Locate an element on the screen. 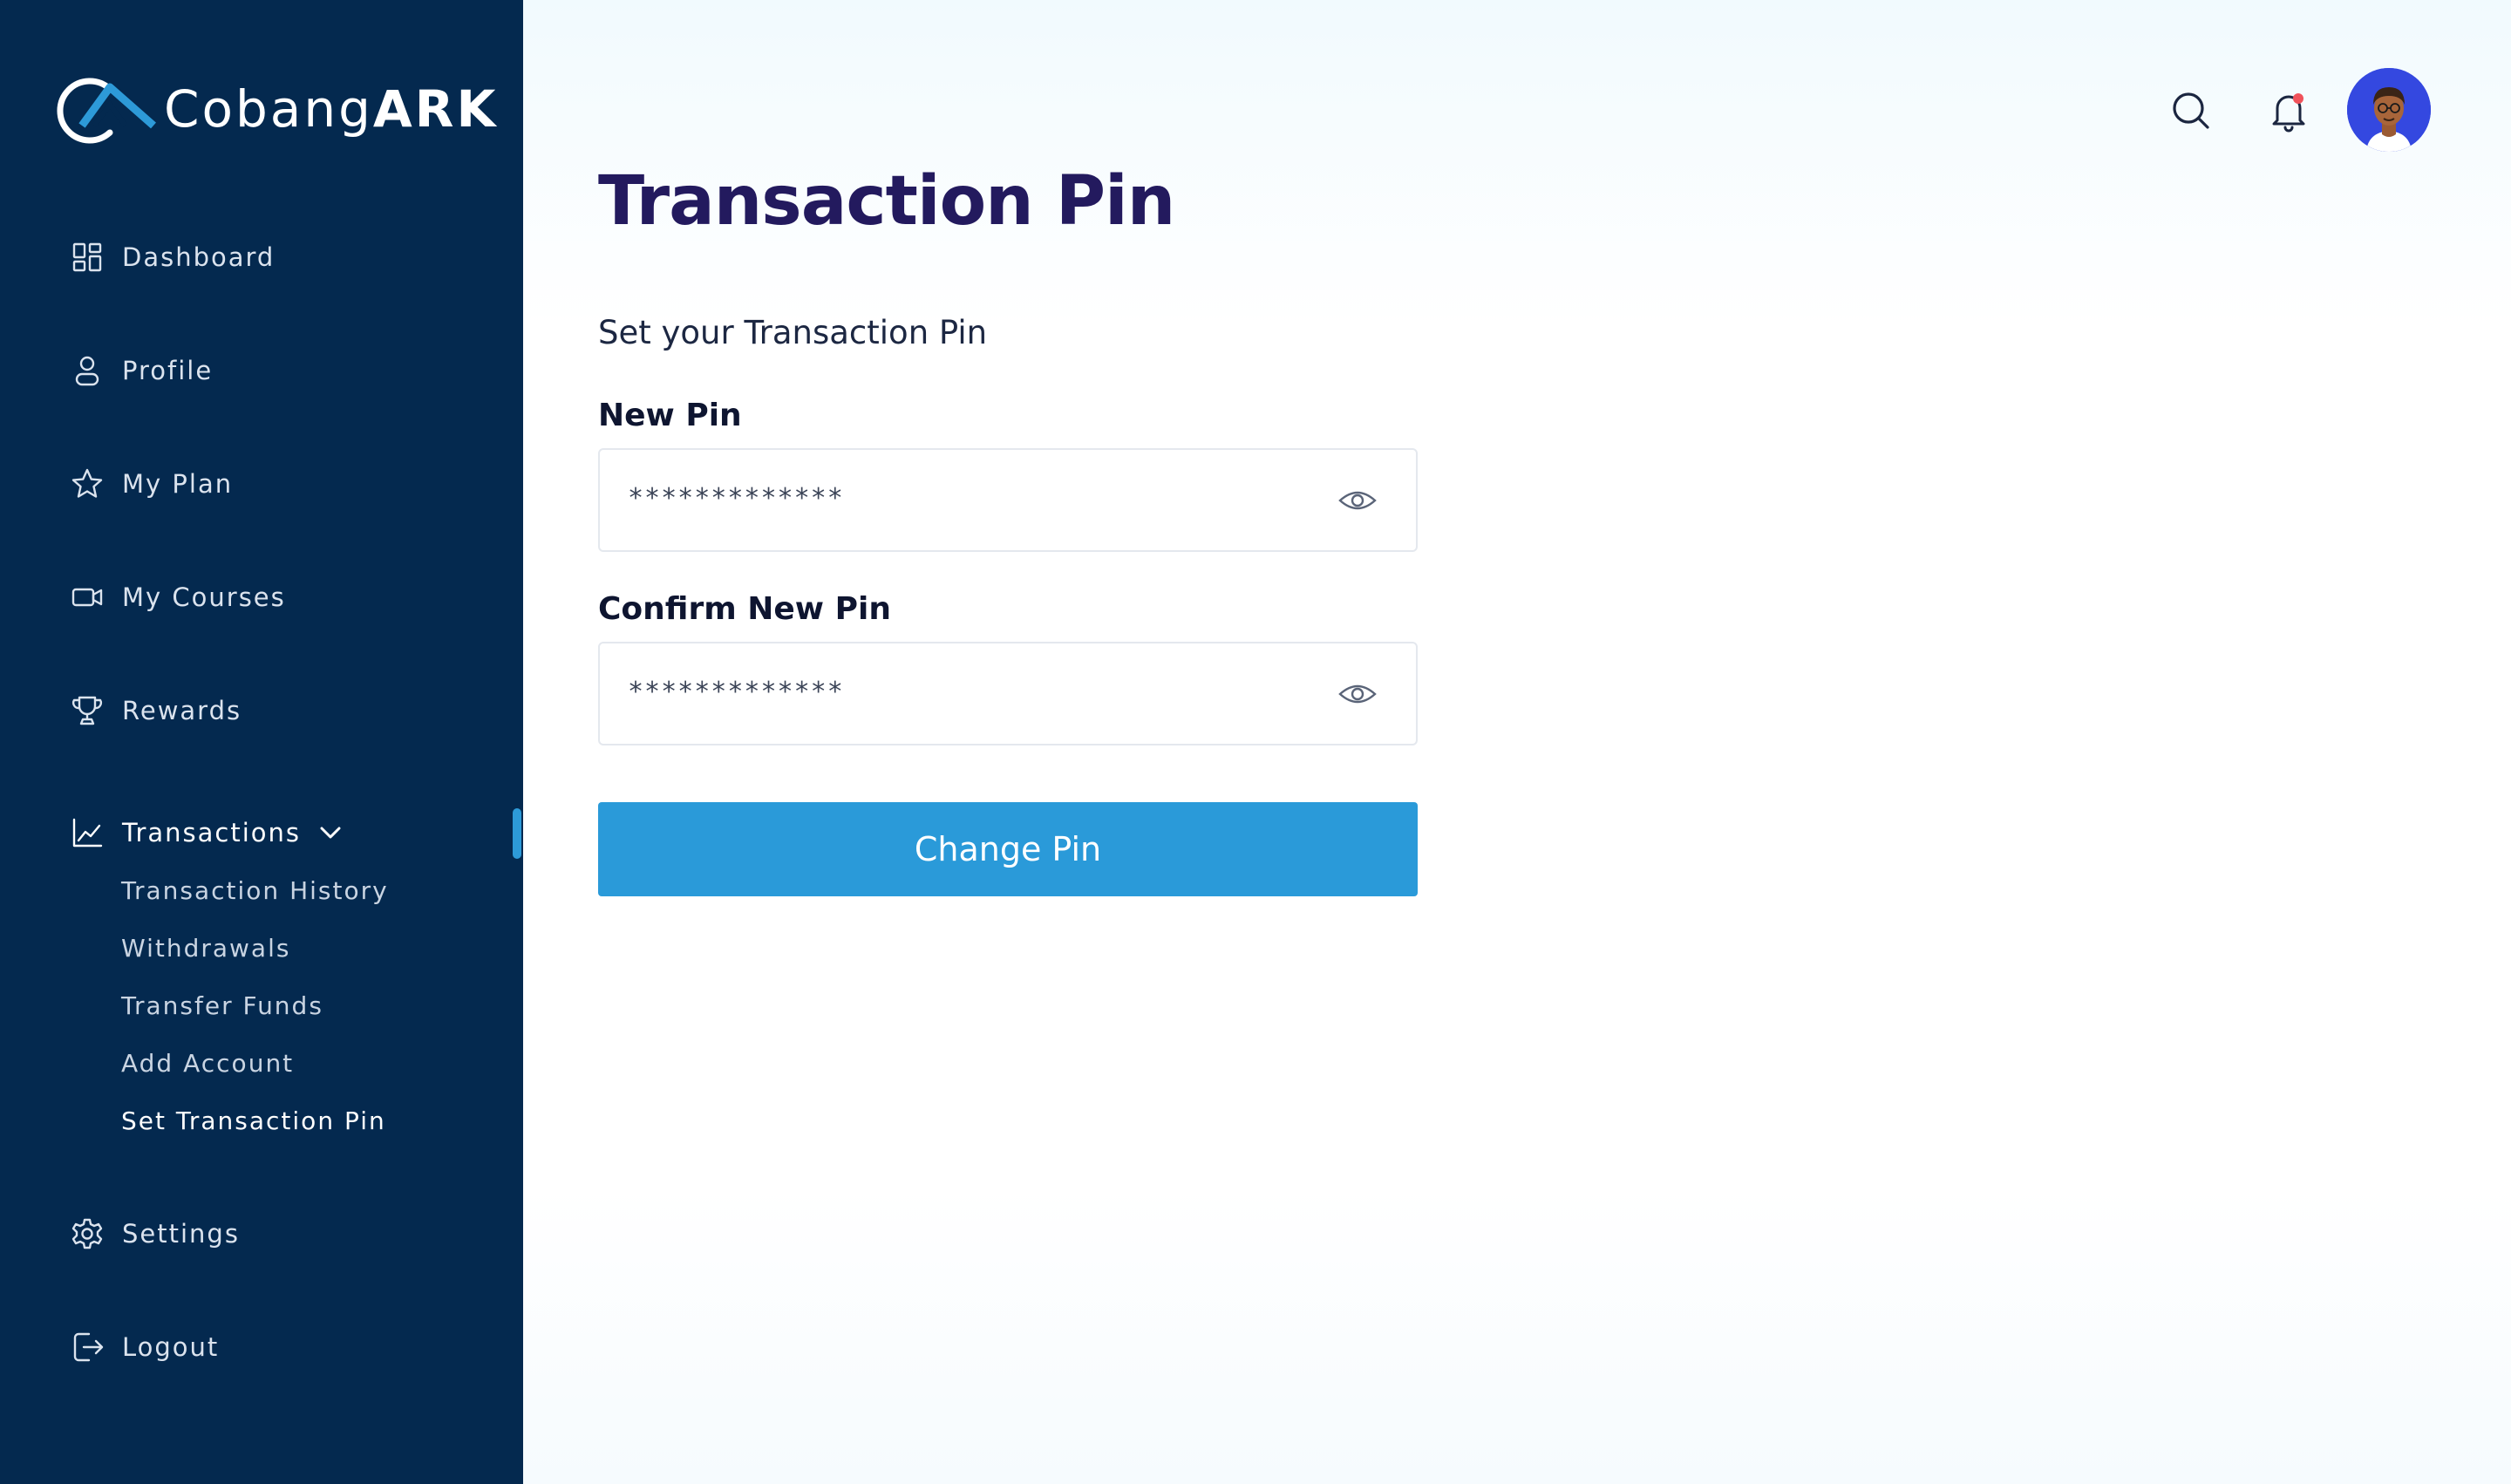 This screenshot has width=2511, height=1484. bell-icon is located at coordinates (2288, 110).